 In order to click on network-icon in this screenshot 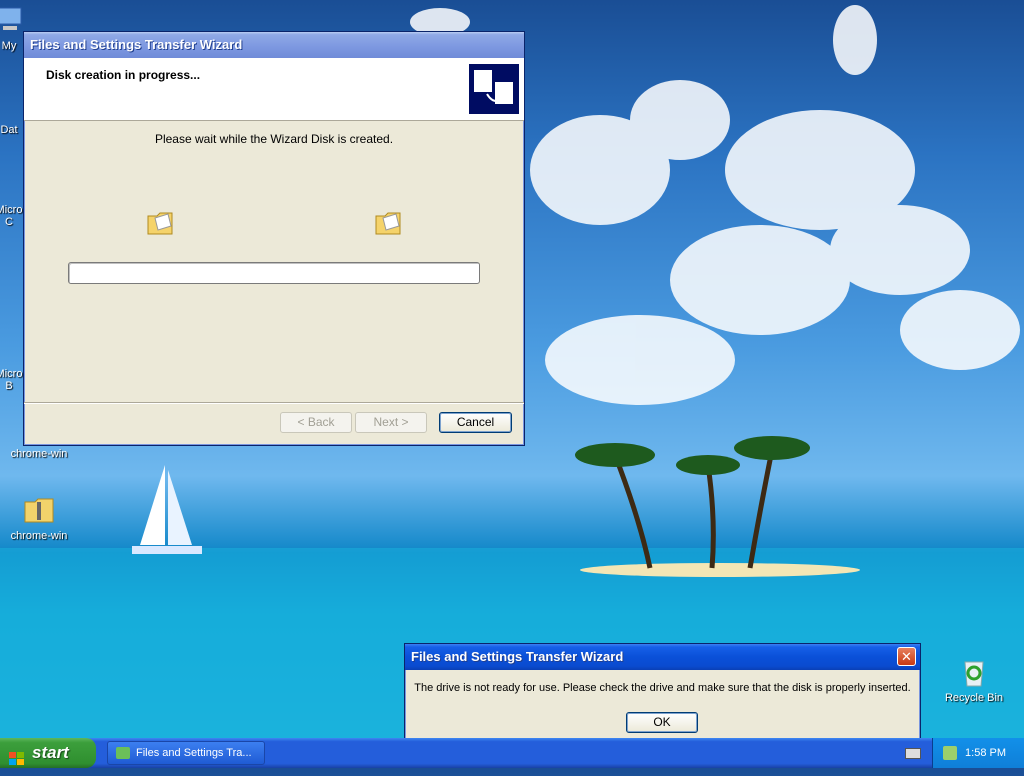, I will do `click(950, 753)`.